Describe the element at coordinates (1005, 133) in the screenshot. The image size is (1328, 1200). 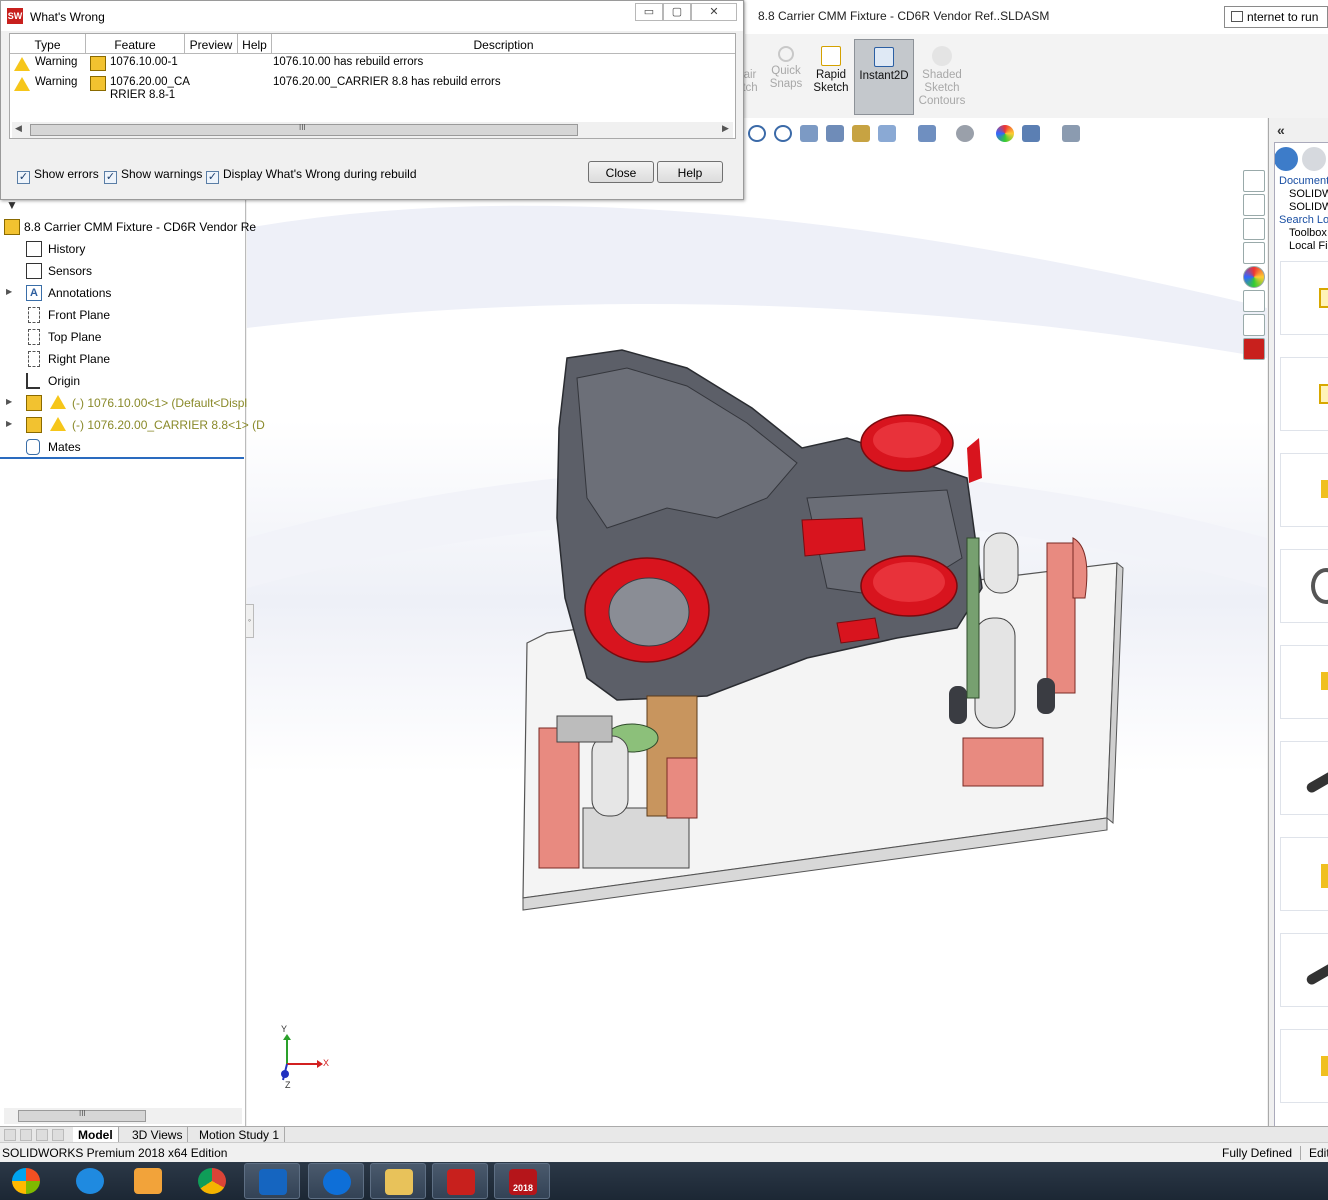
I see `edit-appearance-icon` at that location.